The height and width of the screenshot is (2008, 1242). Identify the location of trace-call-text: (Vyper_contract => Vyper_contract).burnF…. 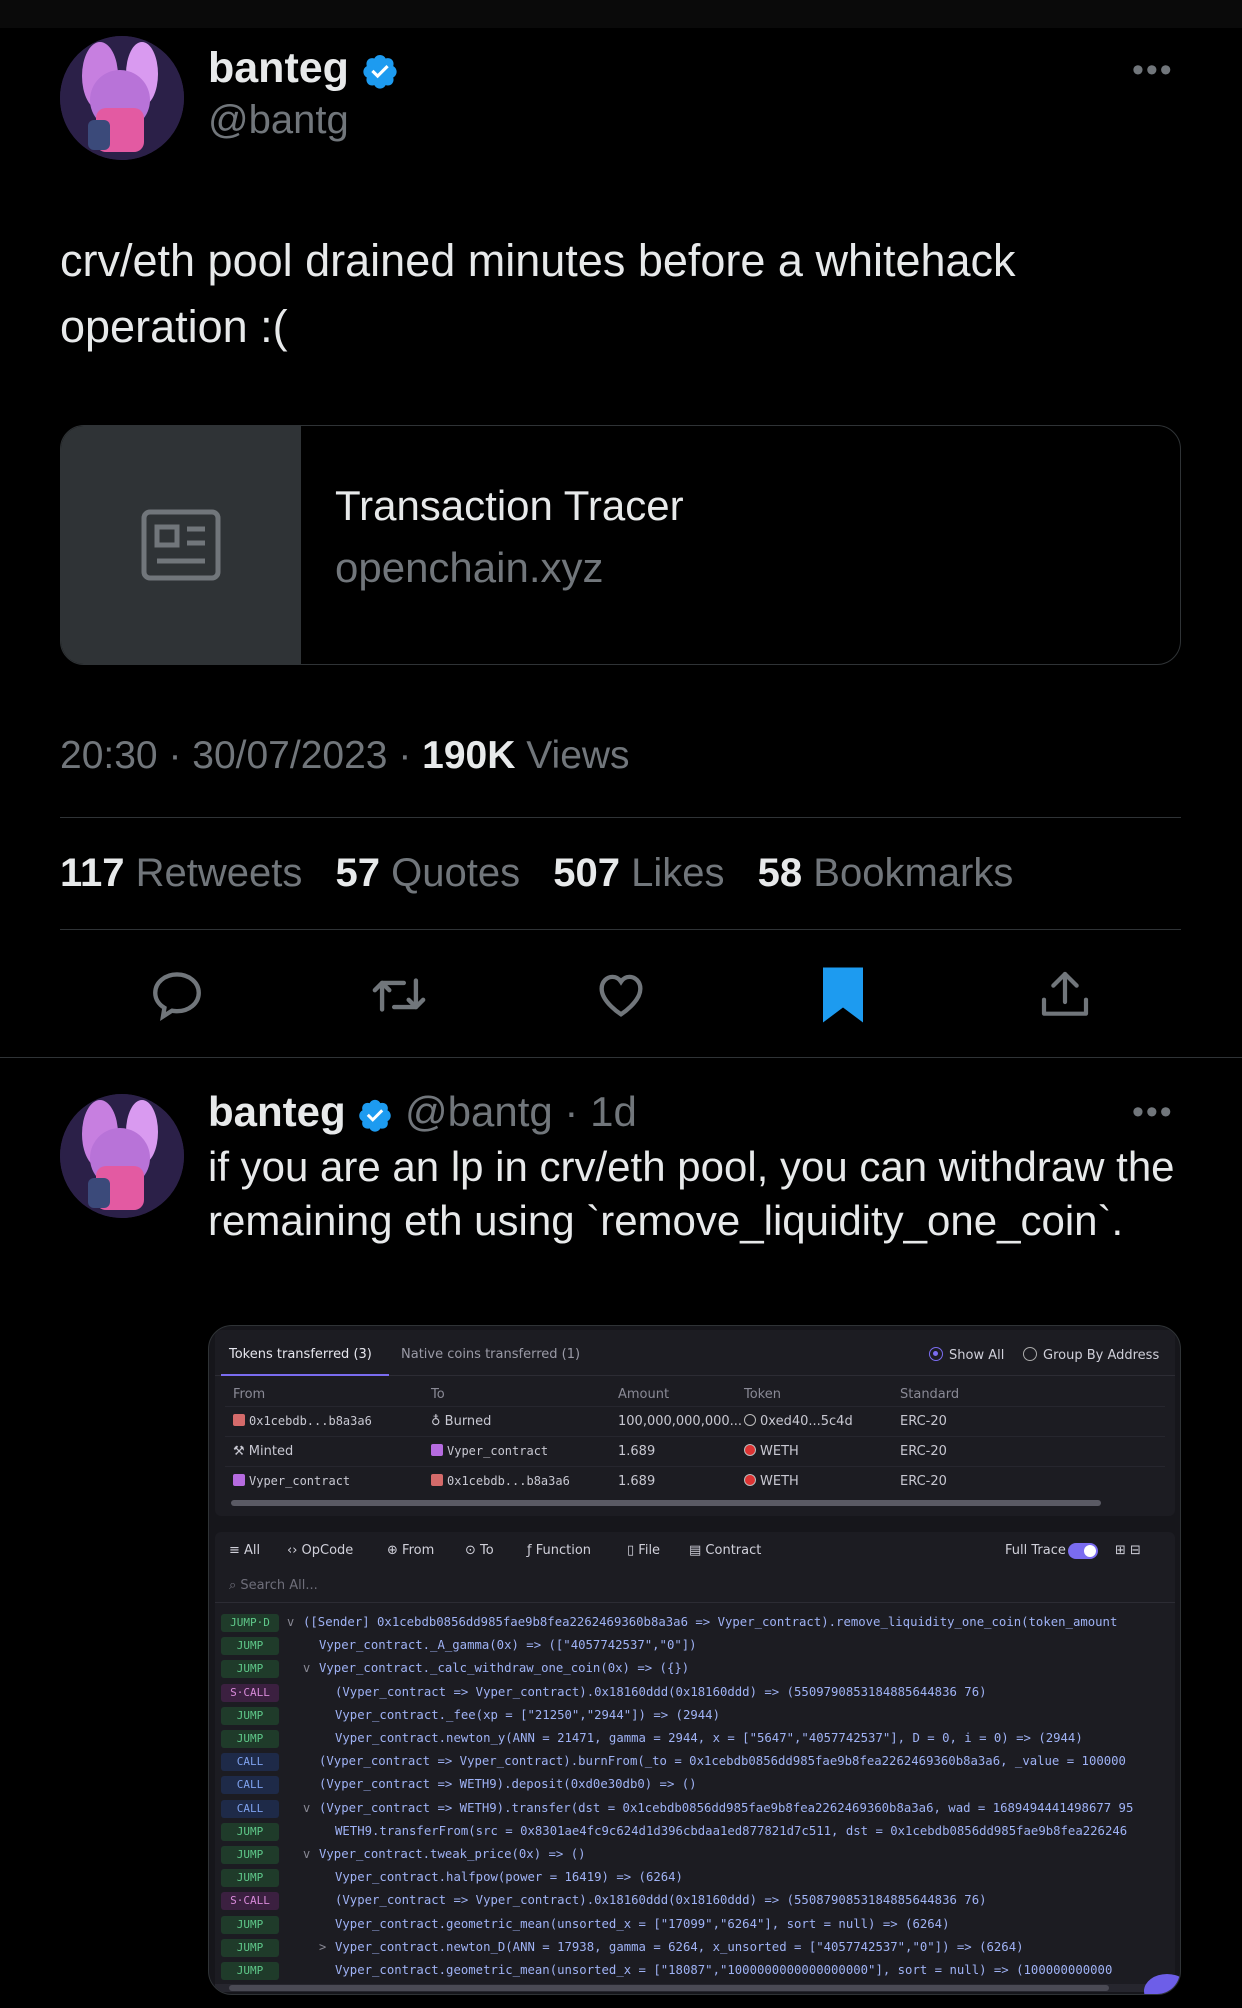
(722, 1761).